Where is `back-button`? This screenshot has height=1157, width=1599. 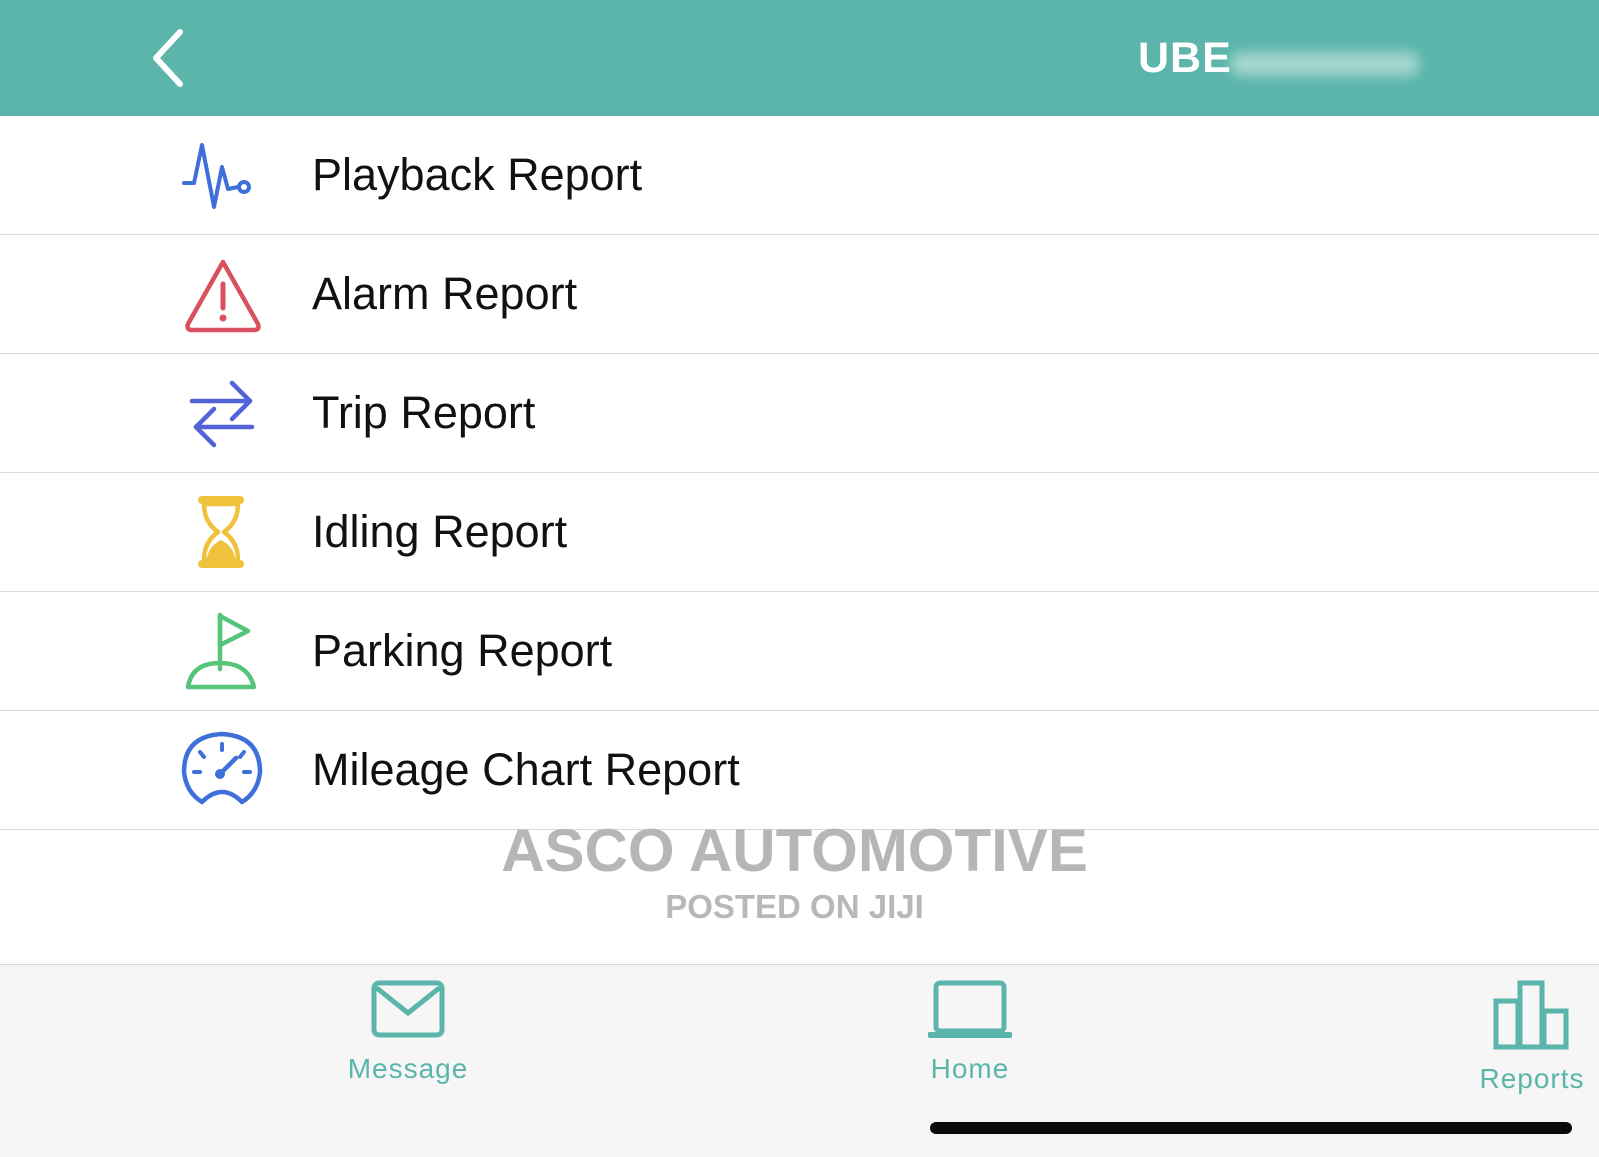
back-button is located at coordinates (168, 58).